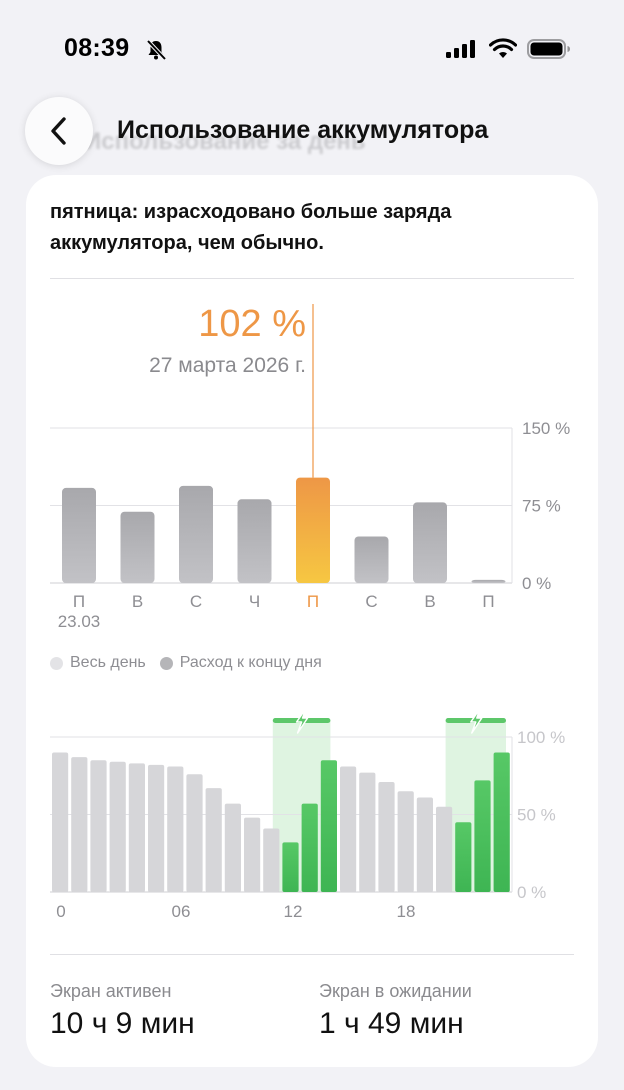 The image size is (624, 1090). I want to click on x-tick-label: Ч, so click(254, 601).